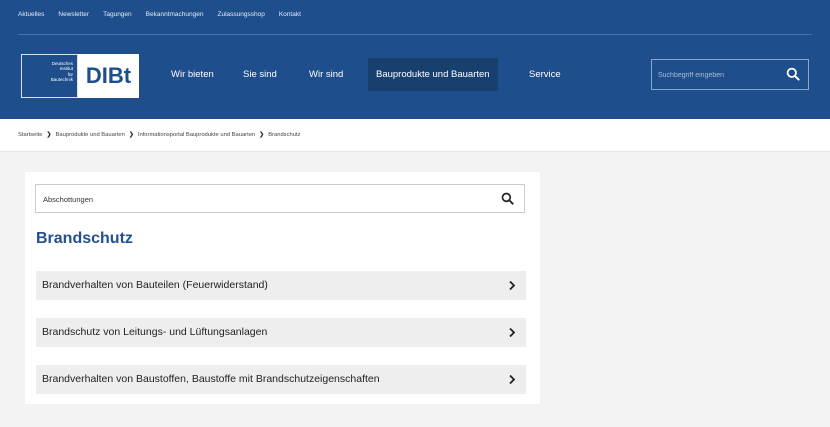 The height and width of the screenshot is (427, 830). Describe the element at coordinates (49, 76) in the screenshot. I see `logo-institute-text: Deutsches Institut für Bautechnik` at that location.